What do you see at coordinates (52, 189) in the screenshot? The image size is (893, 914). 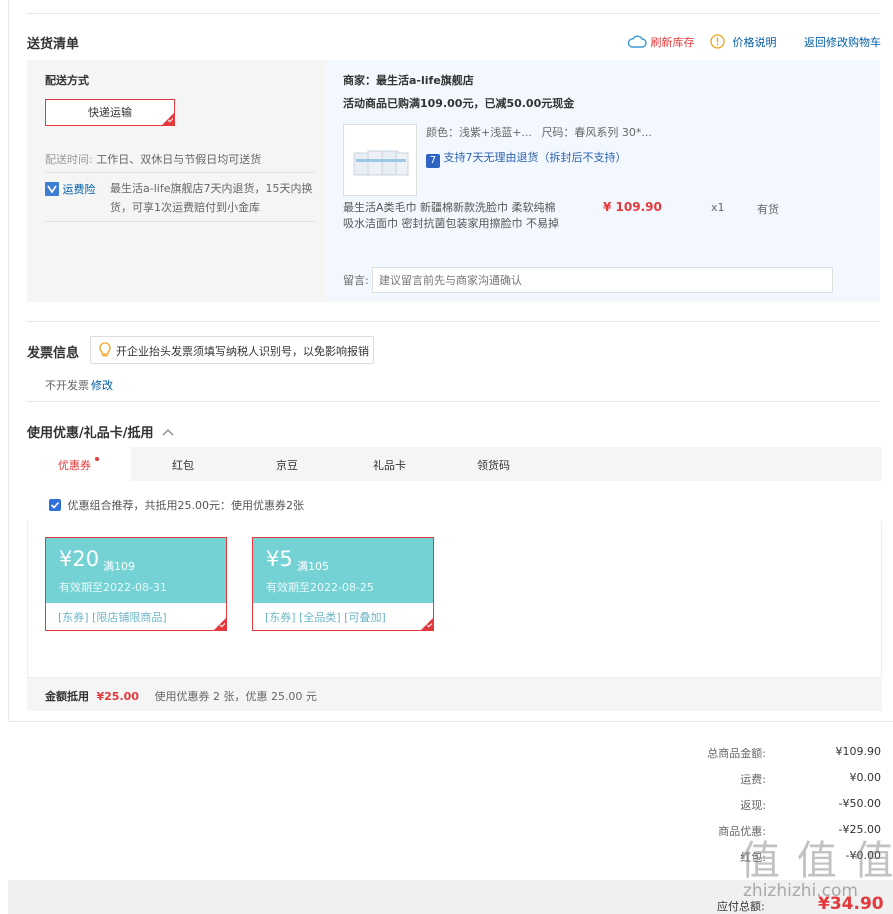 I see `shield-icon` at bounding box center [52, 189].